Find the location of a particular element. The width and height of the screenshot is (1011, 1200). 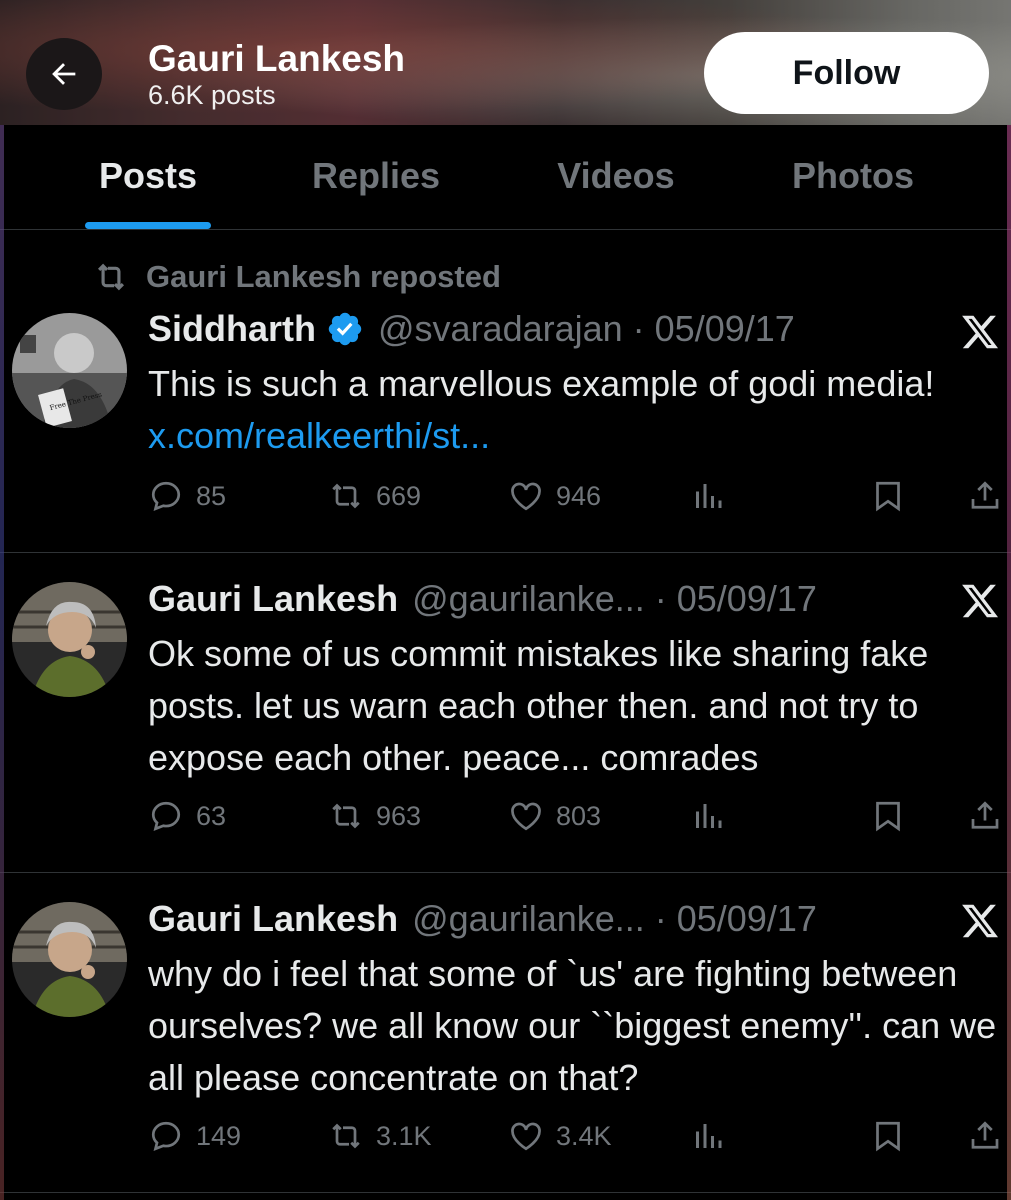

reply-button: 63 is located at coordinates (187, 816).